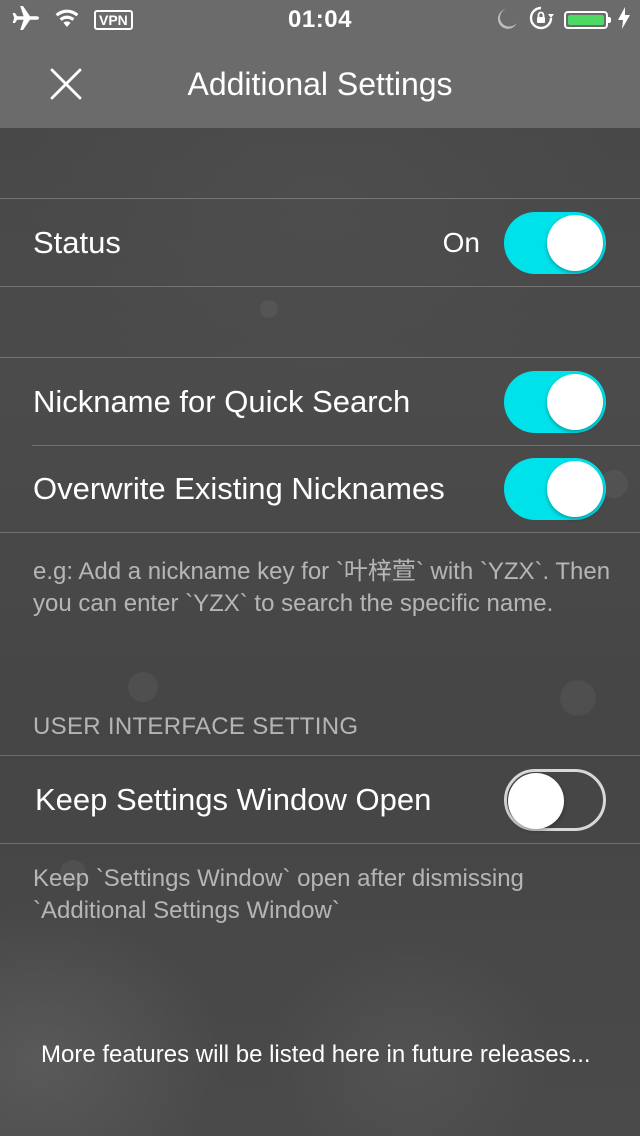 The width and height of the screenshot is (640, 1136). Describe the element at coordinates (239, 488) in the screenshot. I see `overwrite-nicknames-label: Overwrite Existing Nicknames` at that location.